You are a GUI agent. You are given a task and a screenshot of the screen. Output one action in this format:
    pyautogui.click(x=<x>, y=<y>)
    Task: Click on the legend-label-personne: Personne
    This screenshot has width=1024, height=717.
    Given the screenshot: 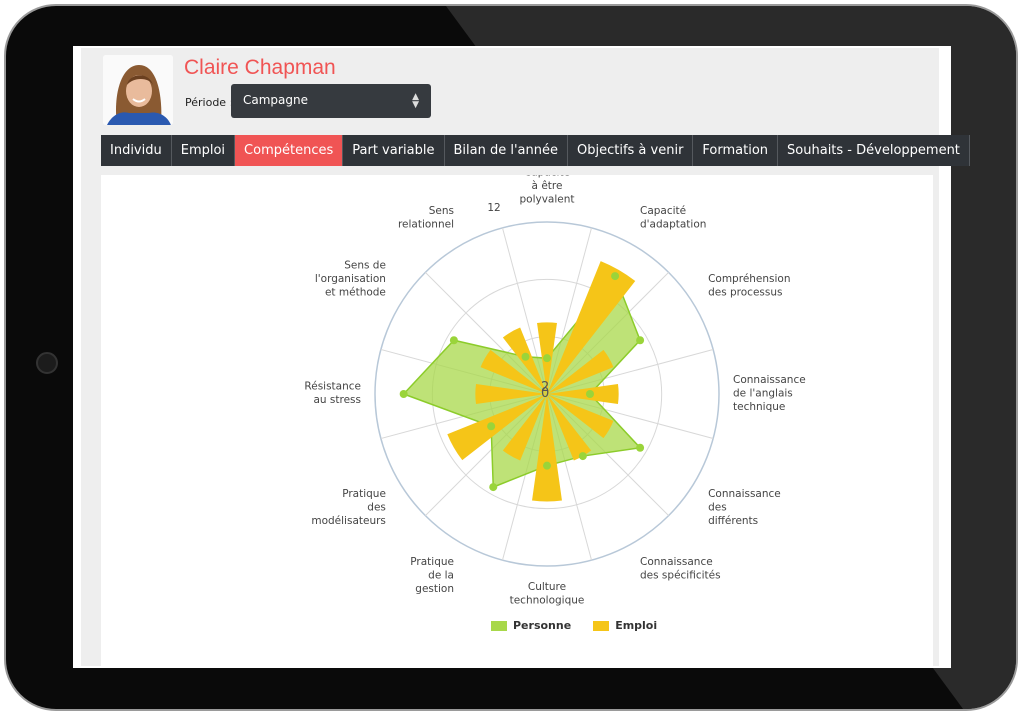 What is the action you would take?
    pyautogui.click(x=542, y=625)
    